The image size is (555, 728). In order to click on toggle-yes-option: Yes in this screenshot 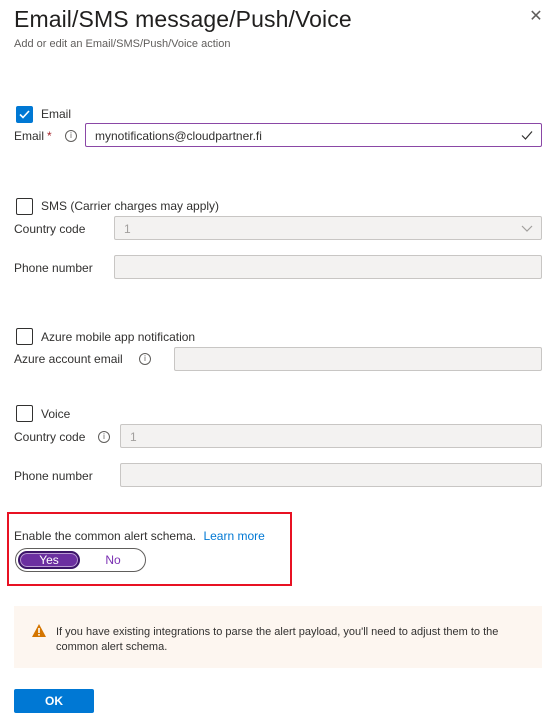, I will do `click(49, 560)`.